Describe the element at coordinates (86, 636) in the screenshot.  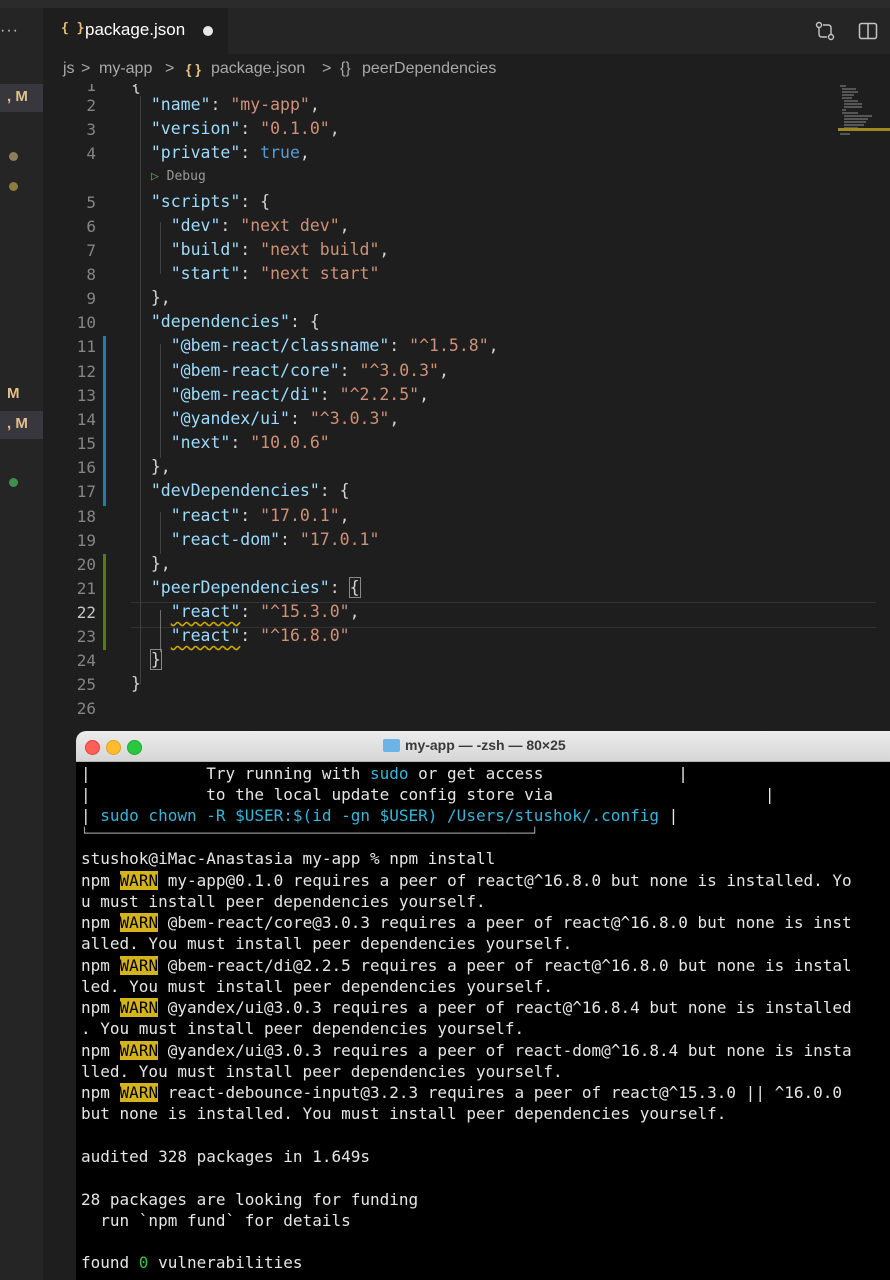
I see `line-number: 23` at that location.